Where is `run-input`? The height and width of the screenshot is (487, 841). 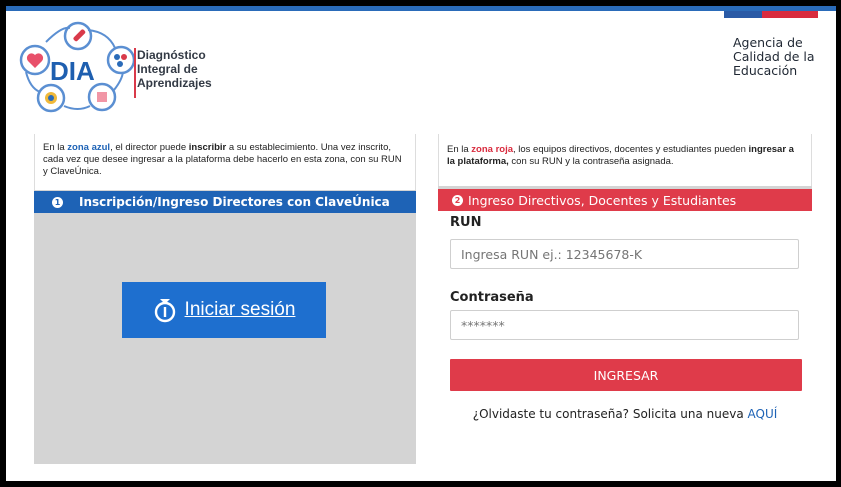 run-input is located at coordinates (624, 254).